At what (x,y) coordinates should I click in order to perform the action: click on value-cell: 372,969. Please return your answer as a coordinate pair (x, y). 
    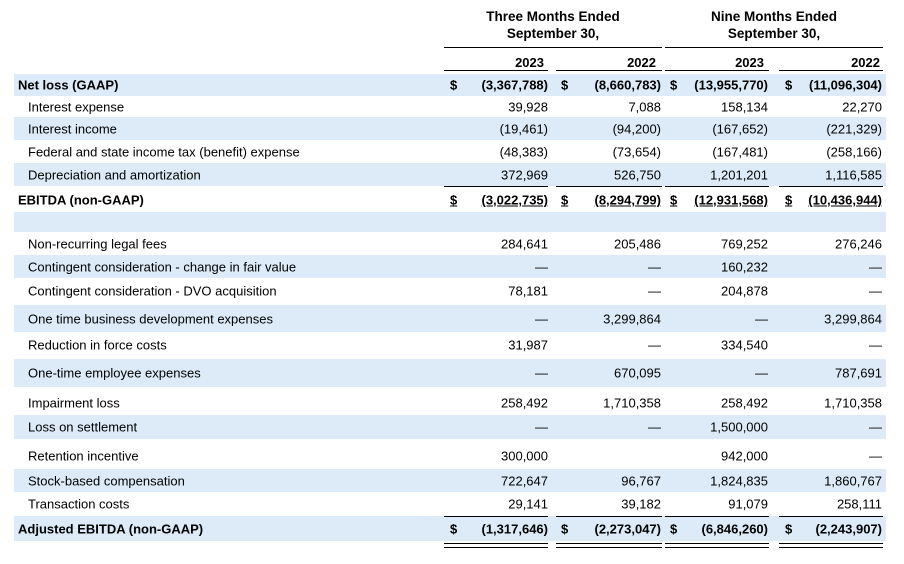
    Looking at the image, I should click on (524, 174).